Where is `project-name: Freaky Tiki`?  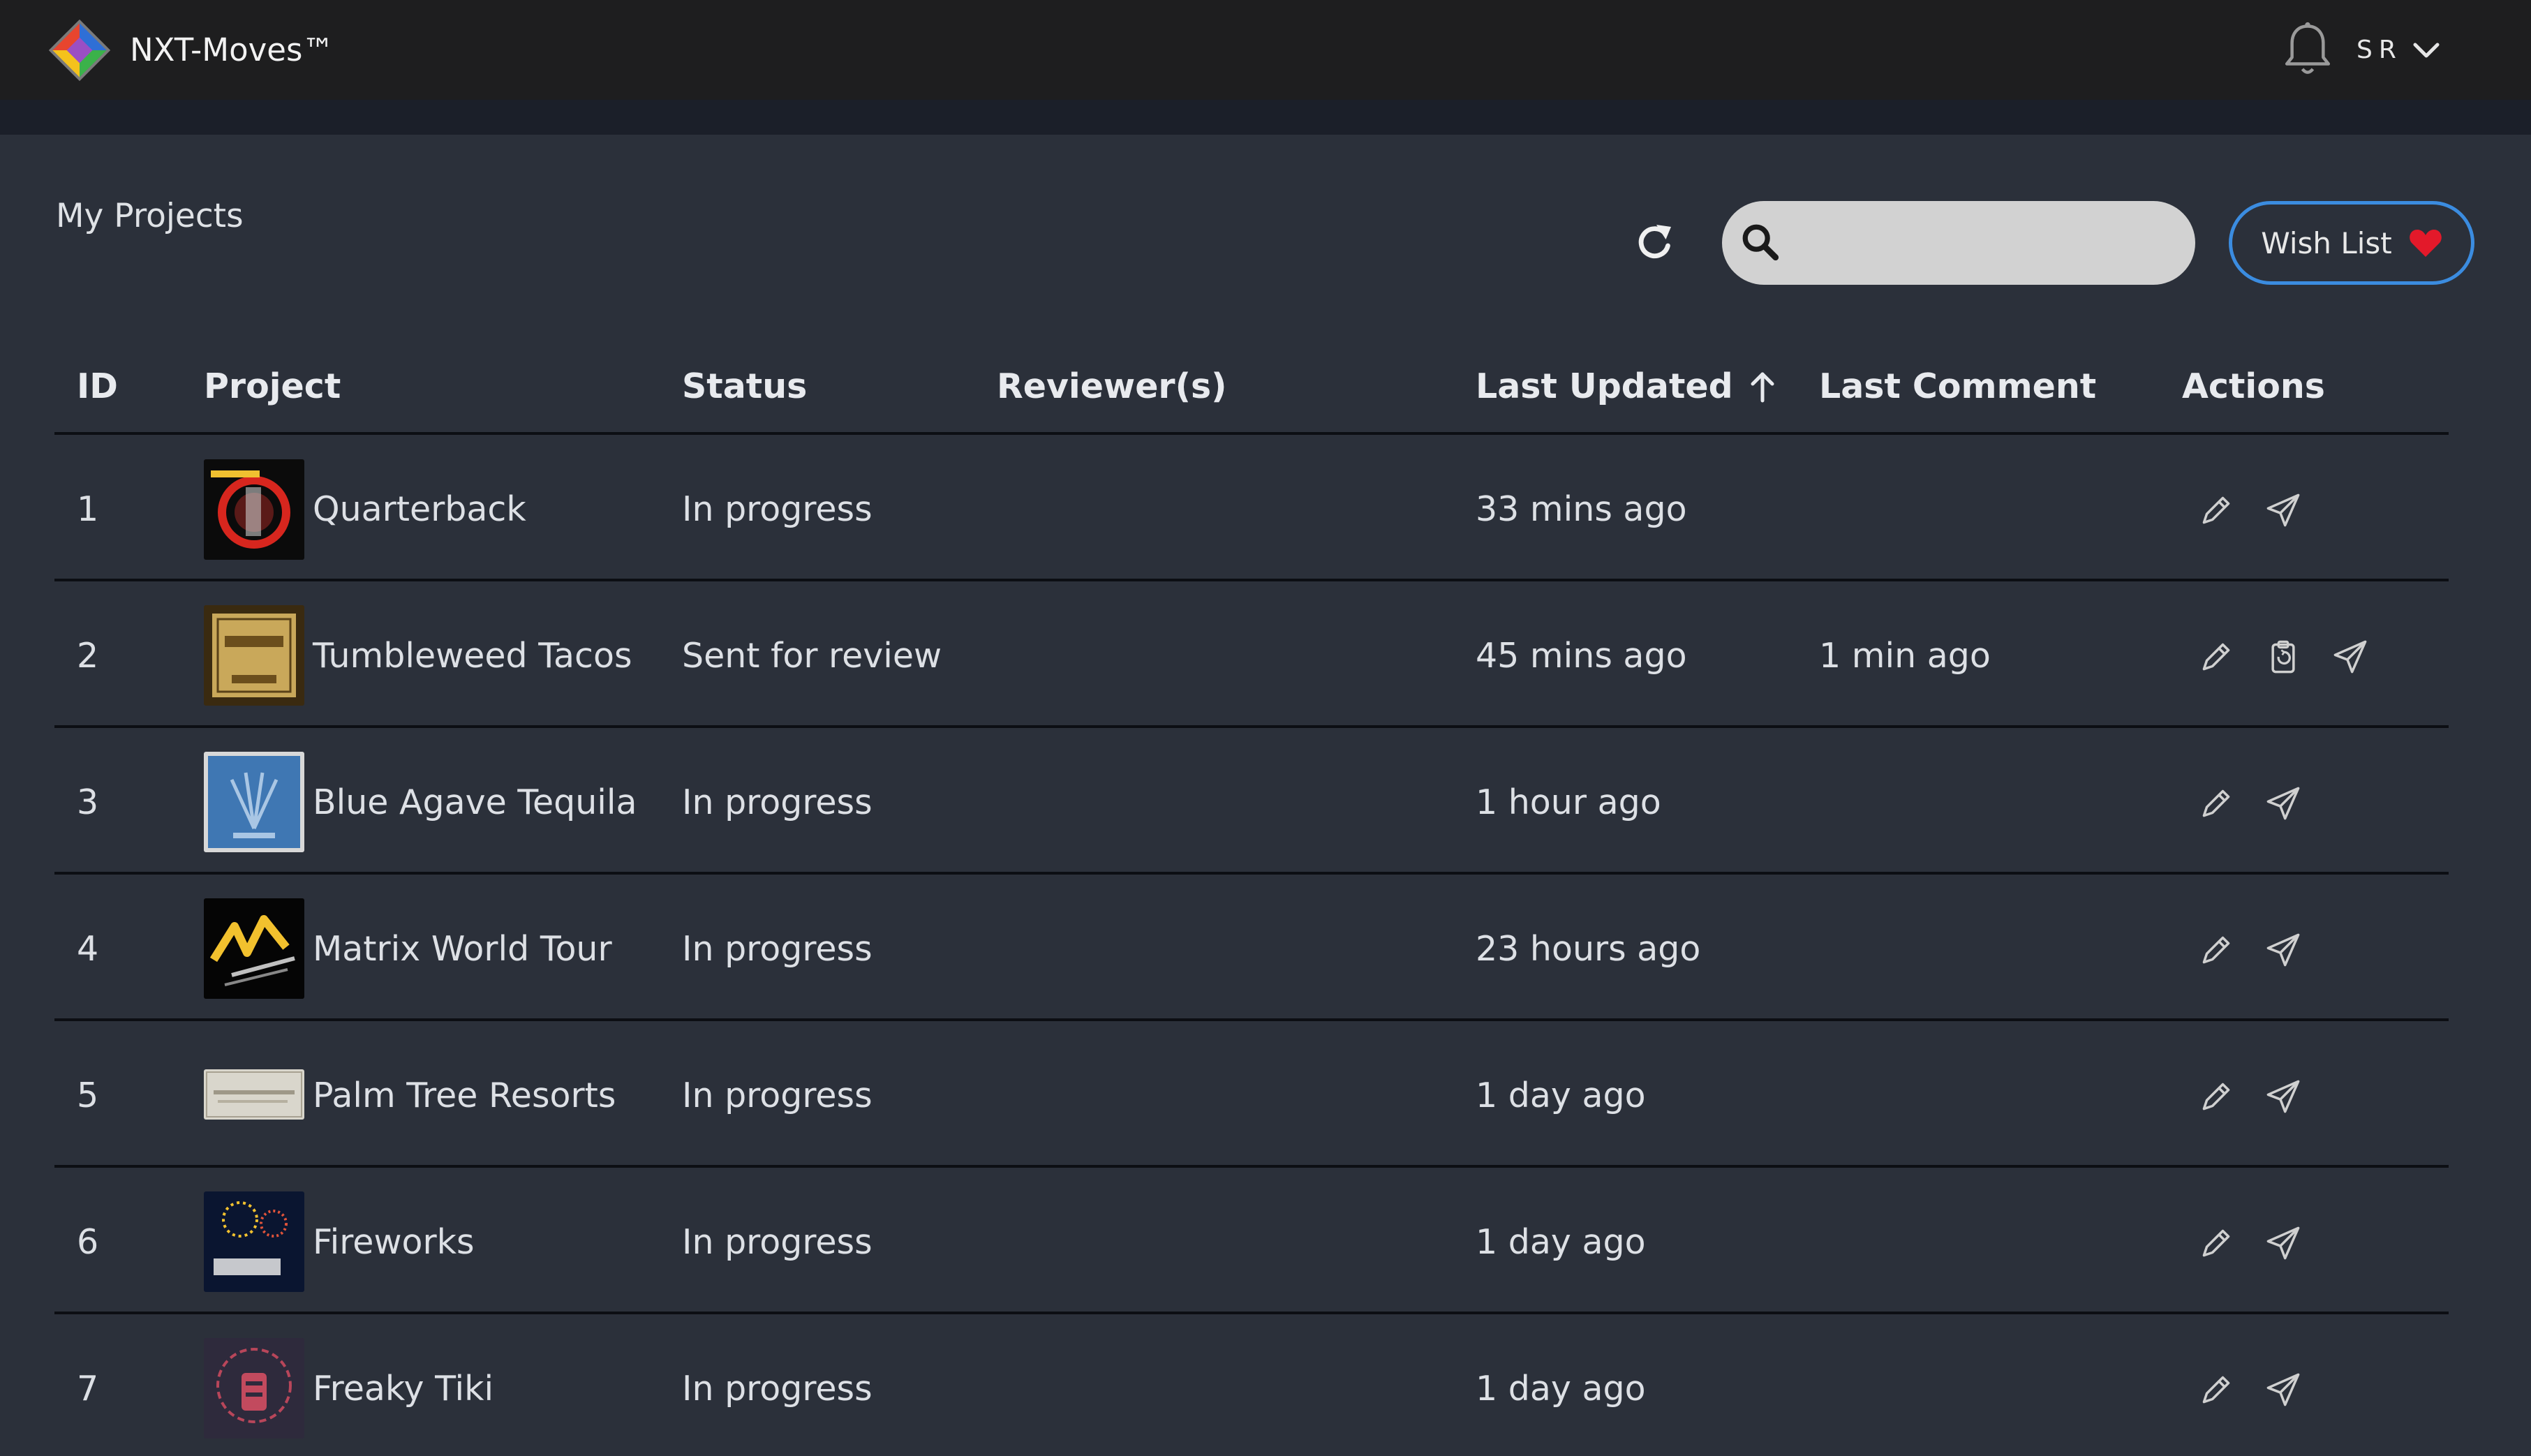
project-name: Freaky Tiki is located at coordinates (403, 1389).